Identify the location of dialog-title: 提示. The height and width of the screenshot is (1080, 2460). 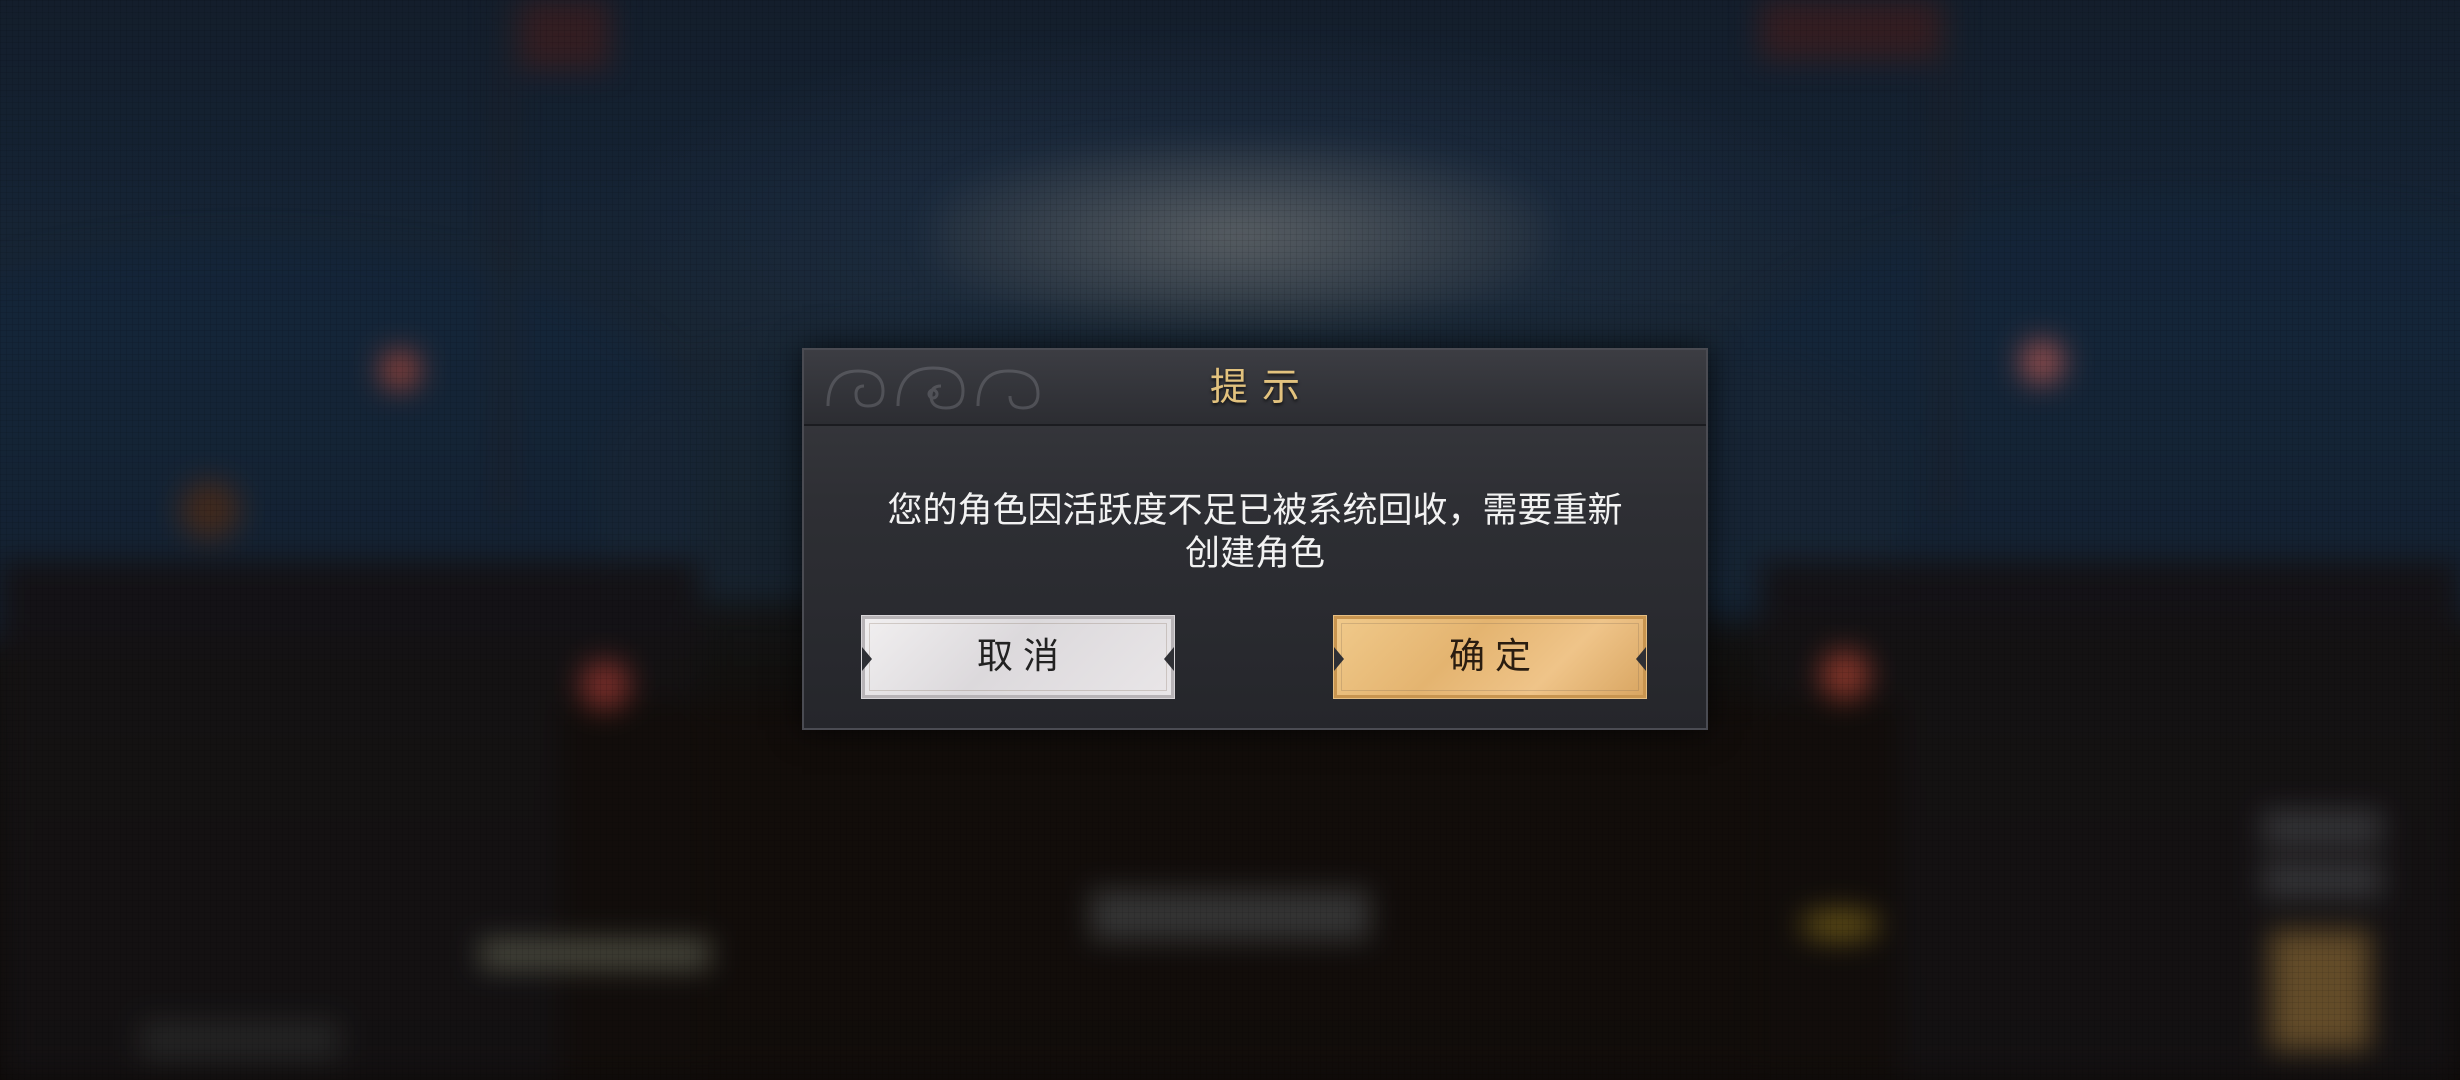
(1261, 387).